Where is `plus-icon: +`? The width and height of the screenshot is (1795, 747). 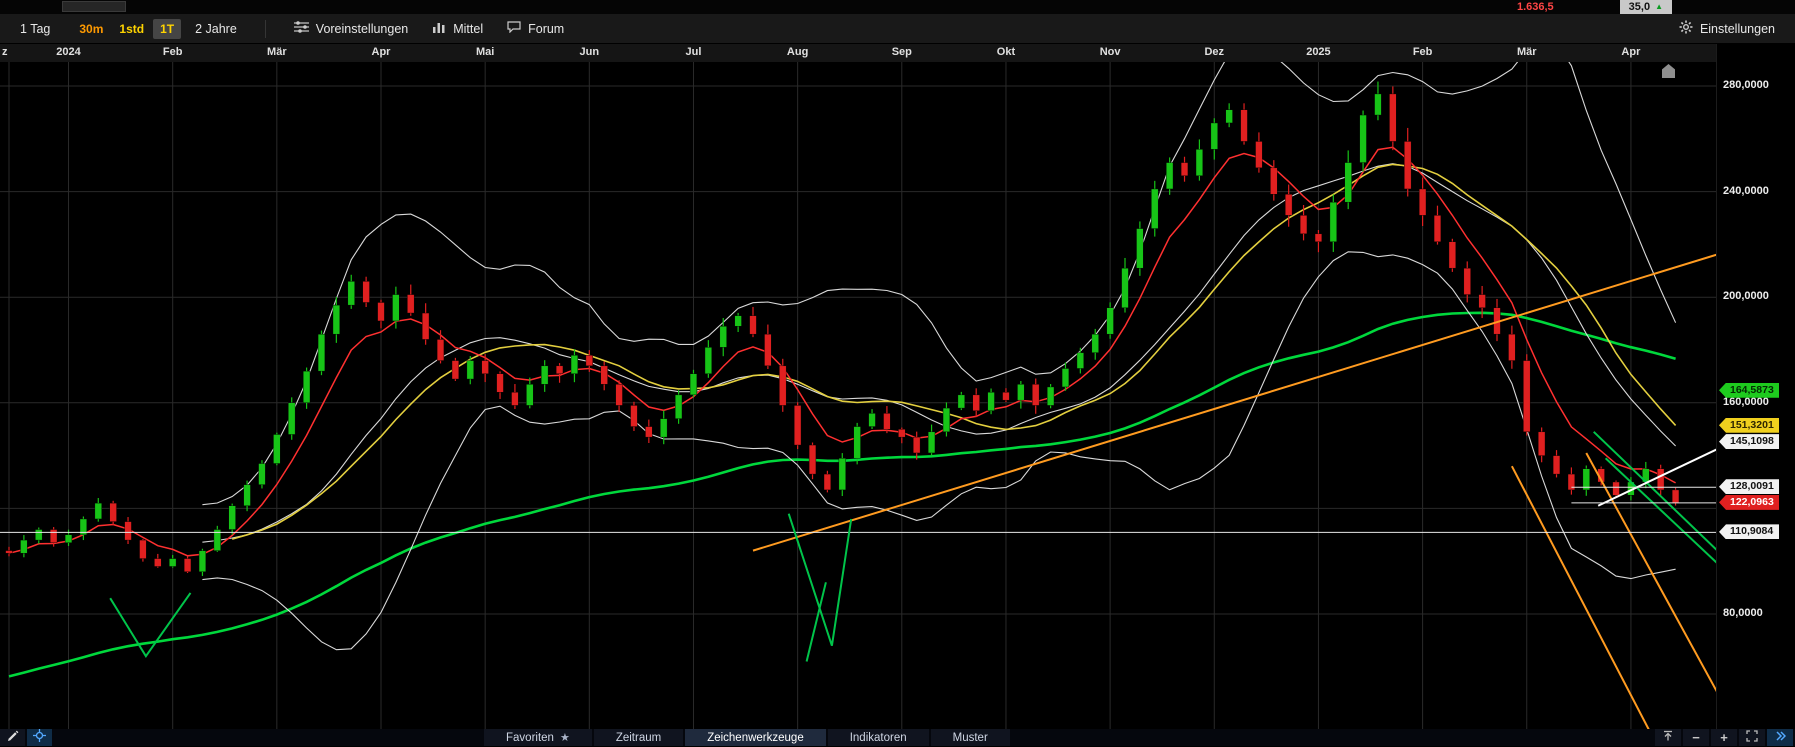 plus-icon: + is located at coordinates (1724, 737).